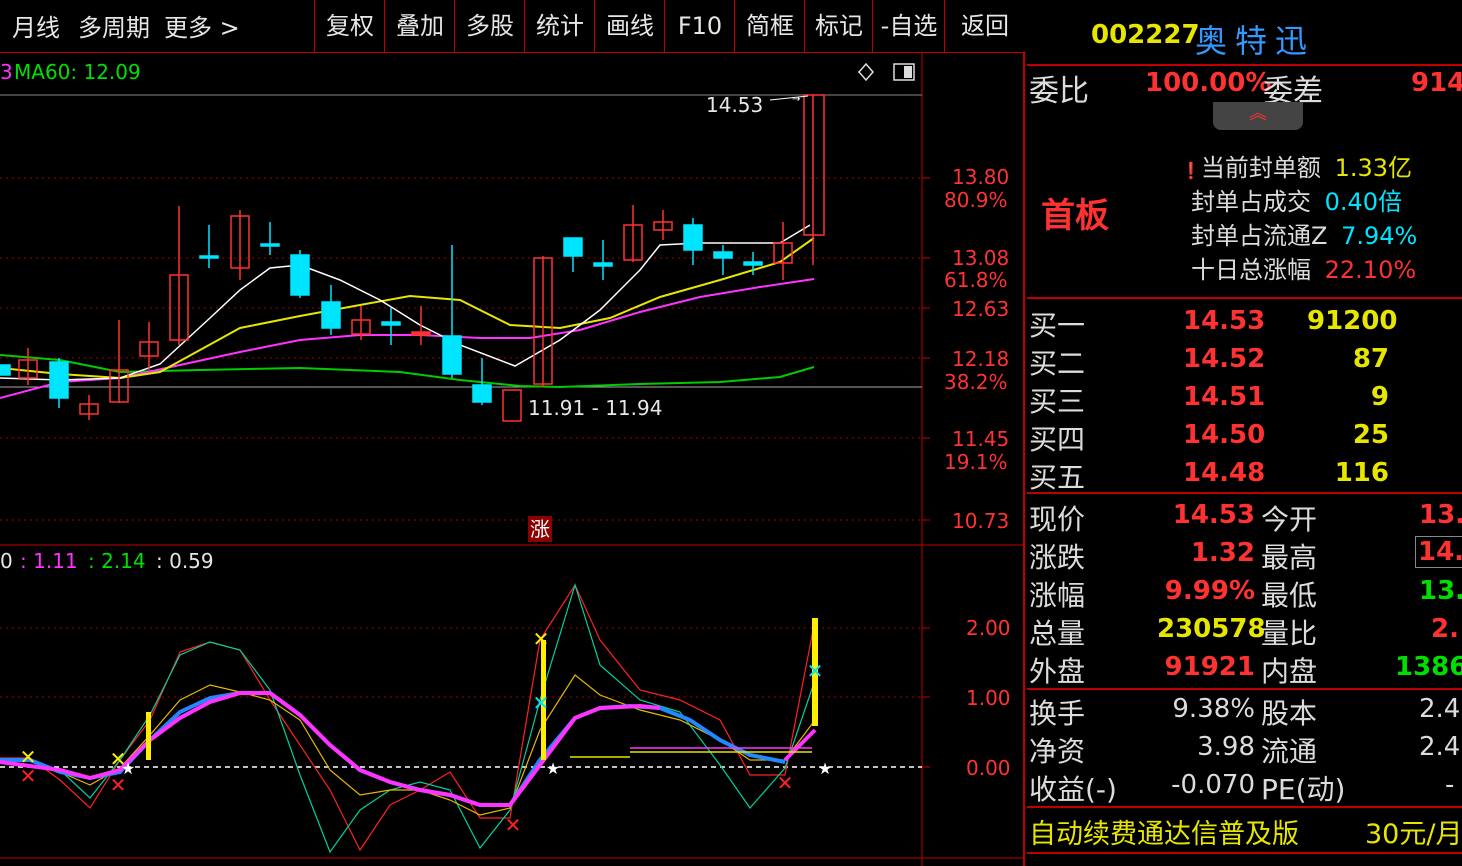  What do you see at coordinates (185, 561) in the screenshot?
I see `ind-legend-3: : 0.59` at bounding box center [185, 561].